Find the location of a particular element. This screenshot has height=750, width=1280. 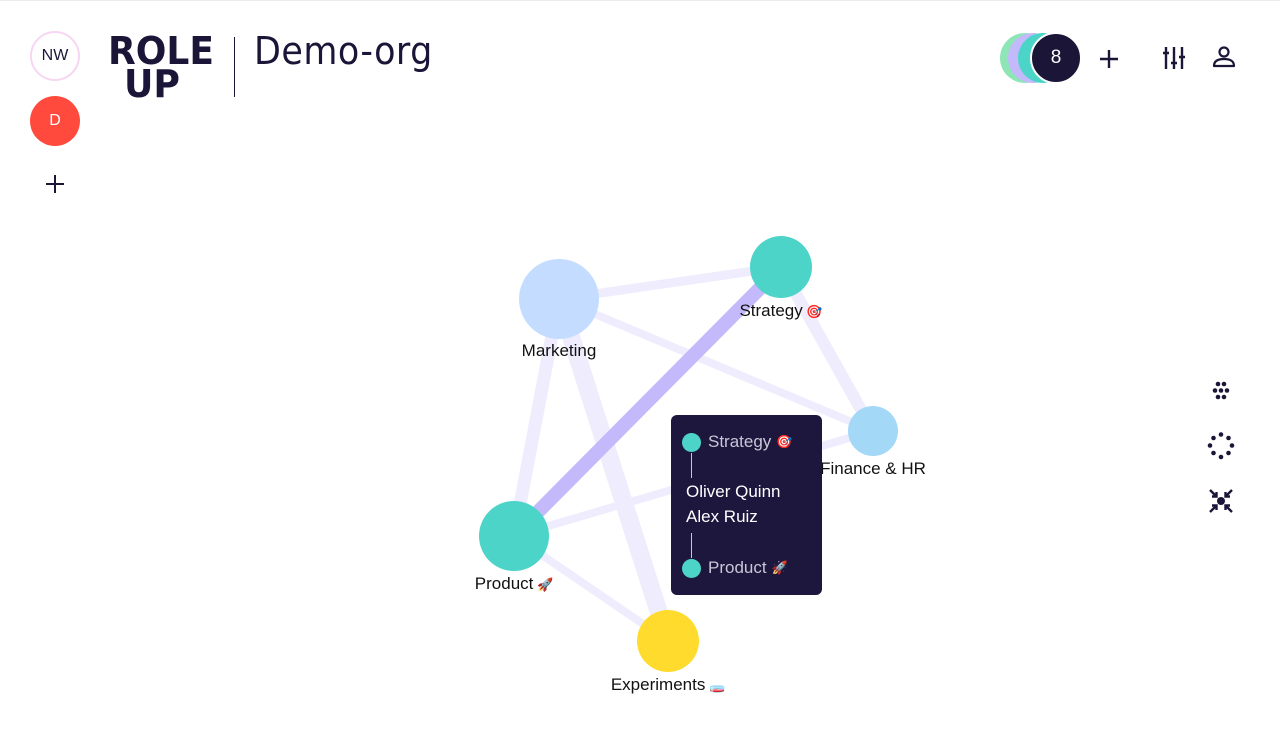

node-strategy: Strategy 🎯 is located at coordinates (781, 278).